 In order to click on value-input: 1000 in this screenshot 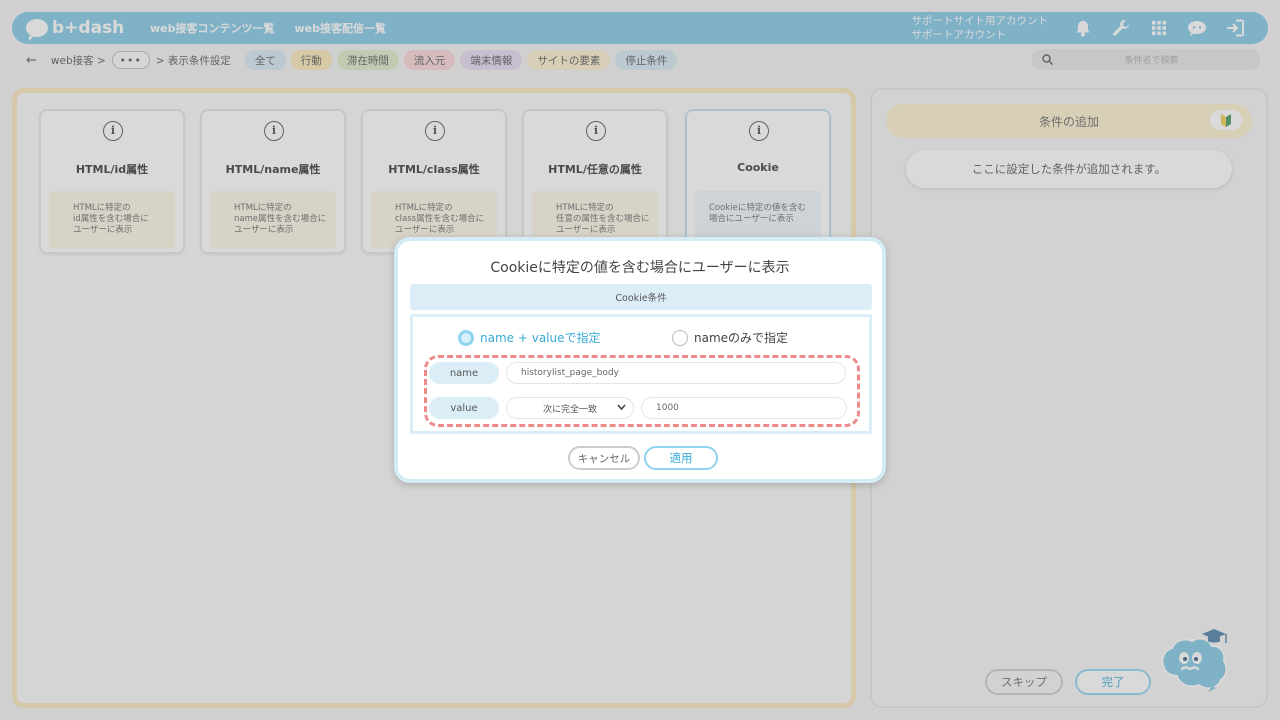, I will do `click(744, 408)`.